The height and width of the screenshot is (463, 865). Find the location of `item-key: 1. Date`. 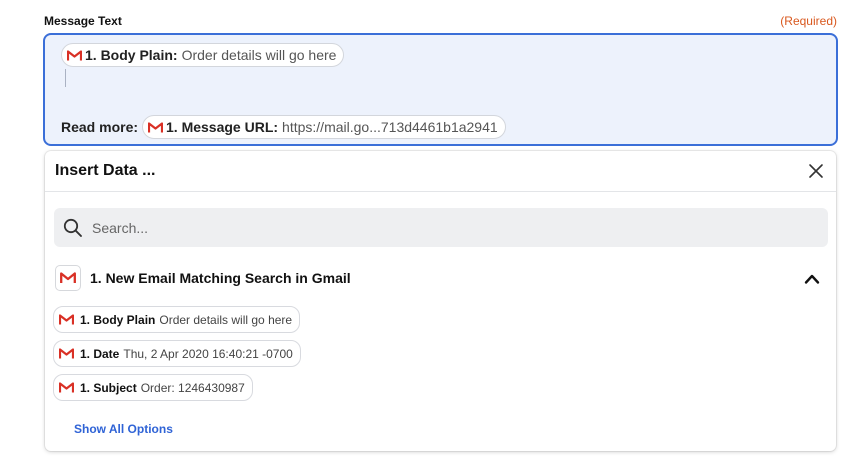

item-key: 1. Date is located at coordinates (100, 353).